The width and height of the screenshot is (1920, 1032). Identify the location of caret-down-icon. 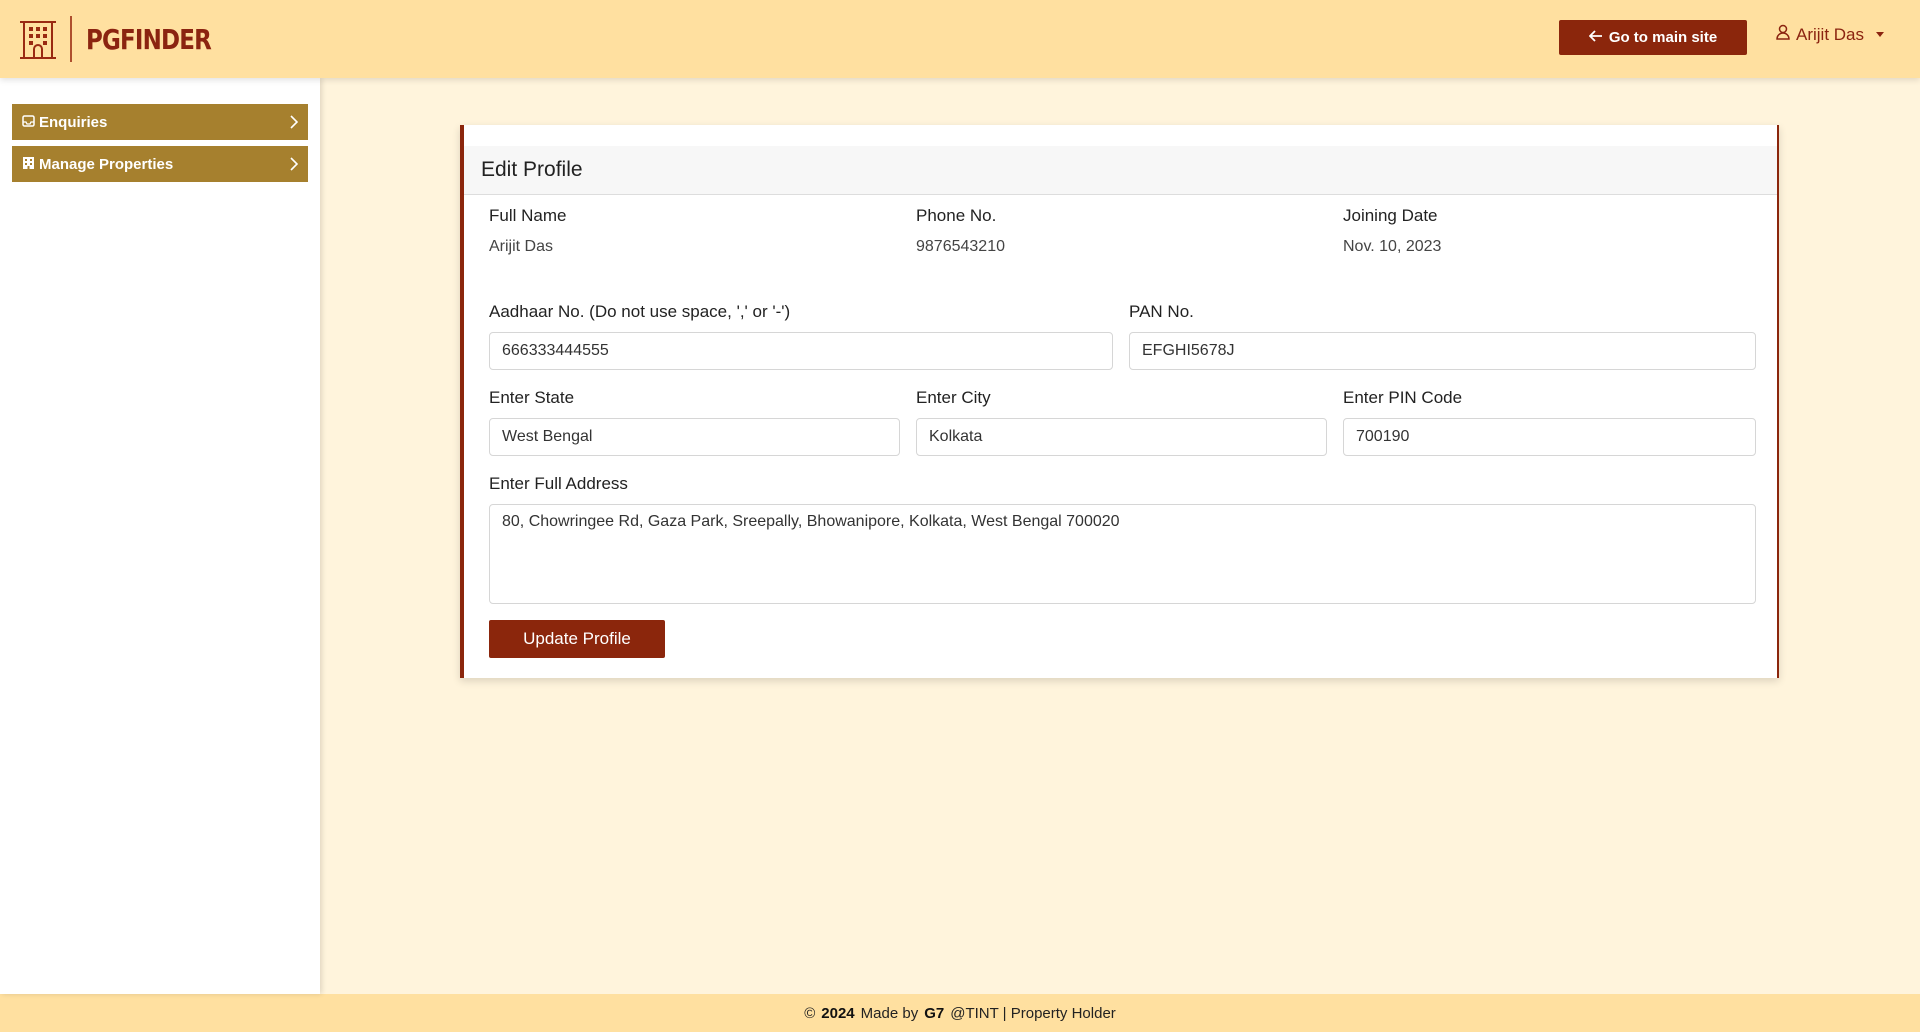
(1880, 34).